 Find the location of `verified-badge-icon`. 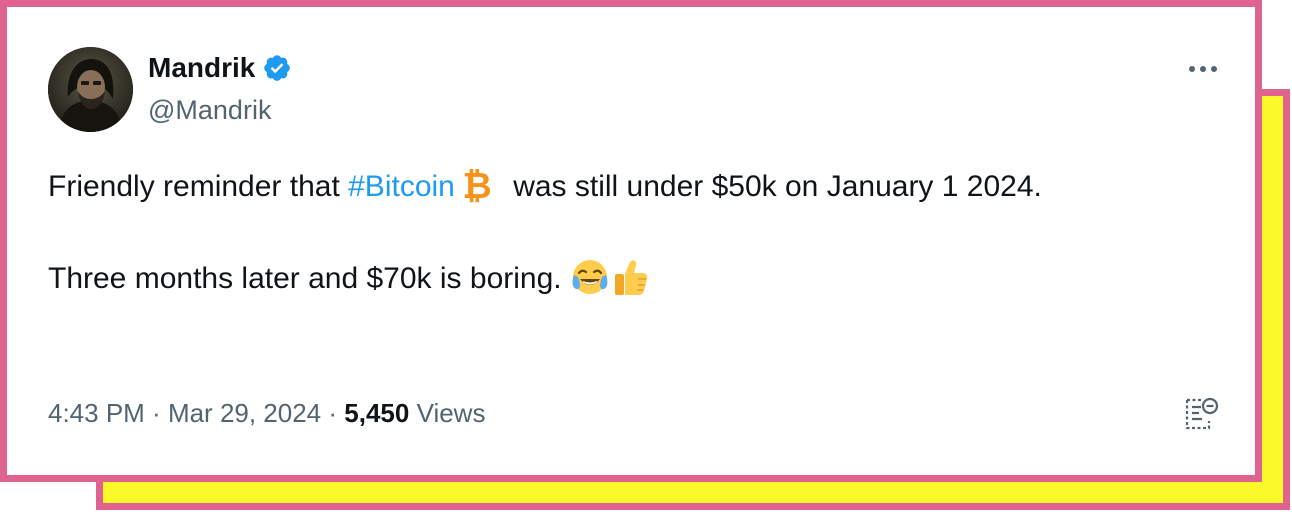

verified-badge-icon is located at coordinates (277, 68).